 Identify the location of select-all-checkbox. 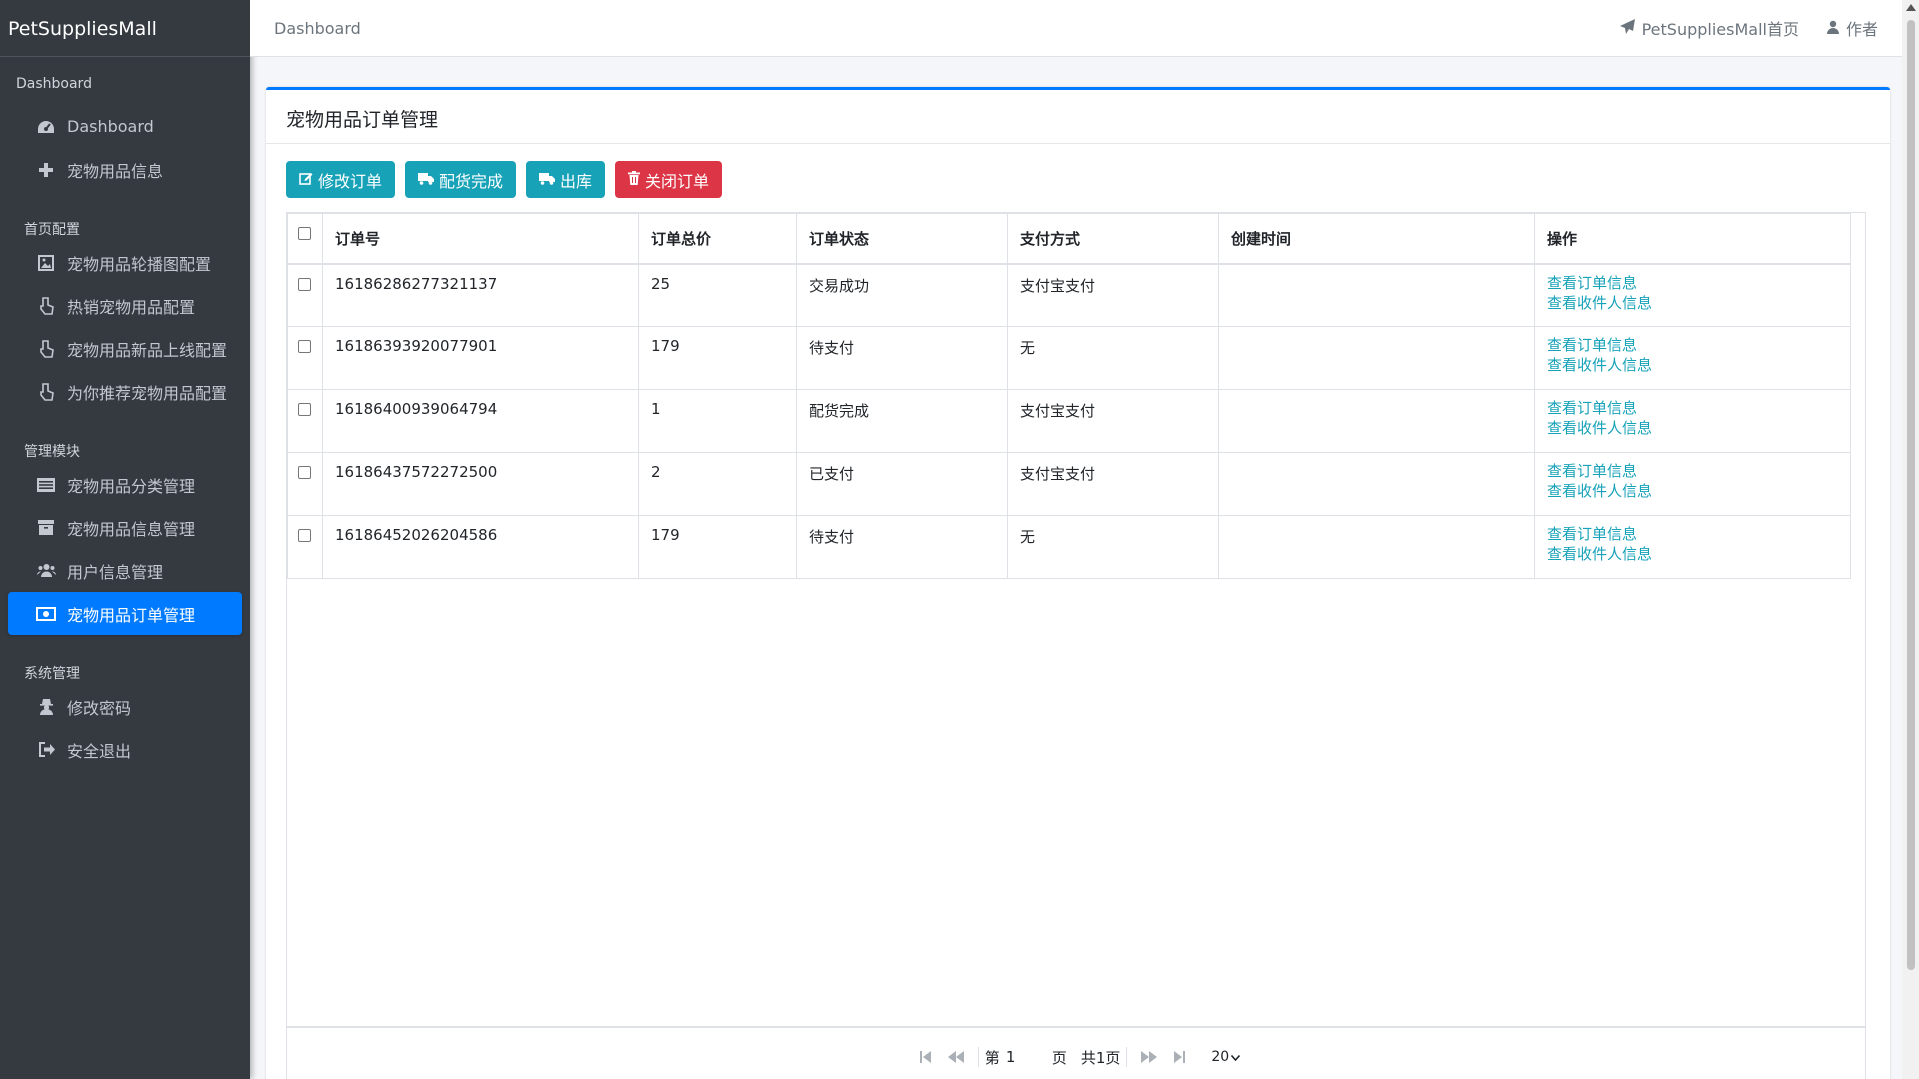
(304, 233).